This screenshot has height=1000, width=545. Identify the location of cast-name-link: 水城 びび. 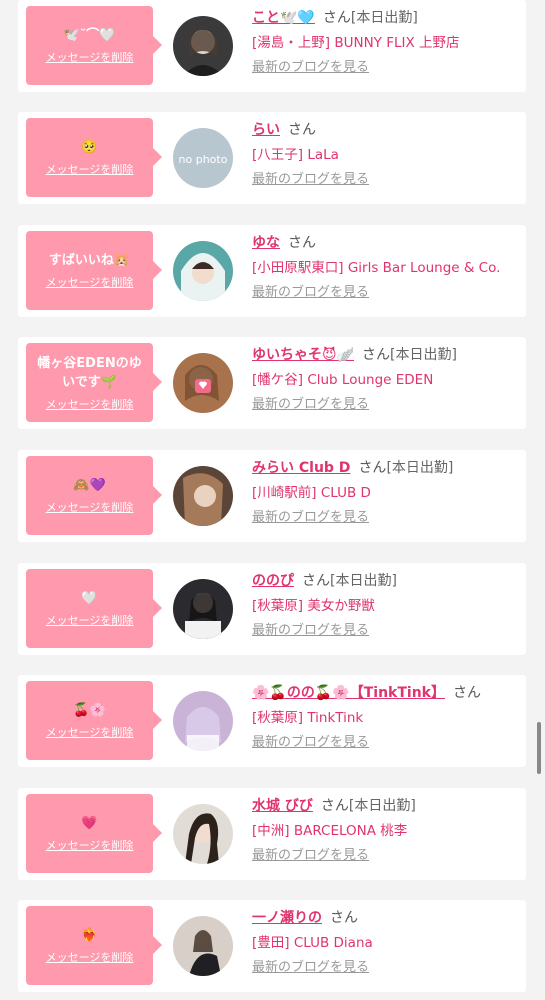
(282, 806).